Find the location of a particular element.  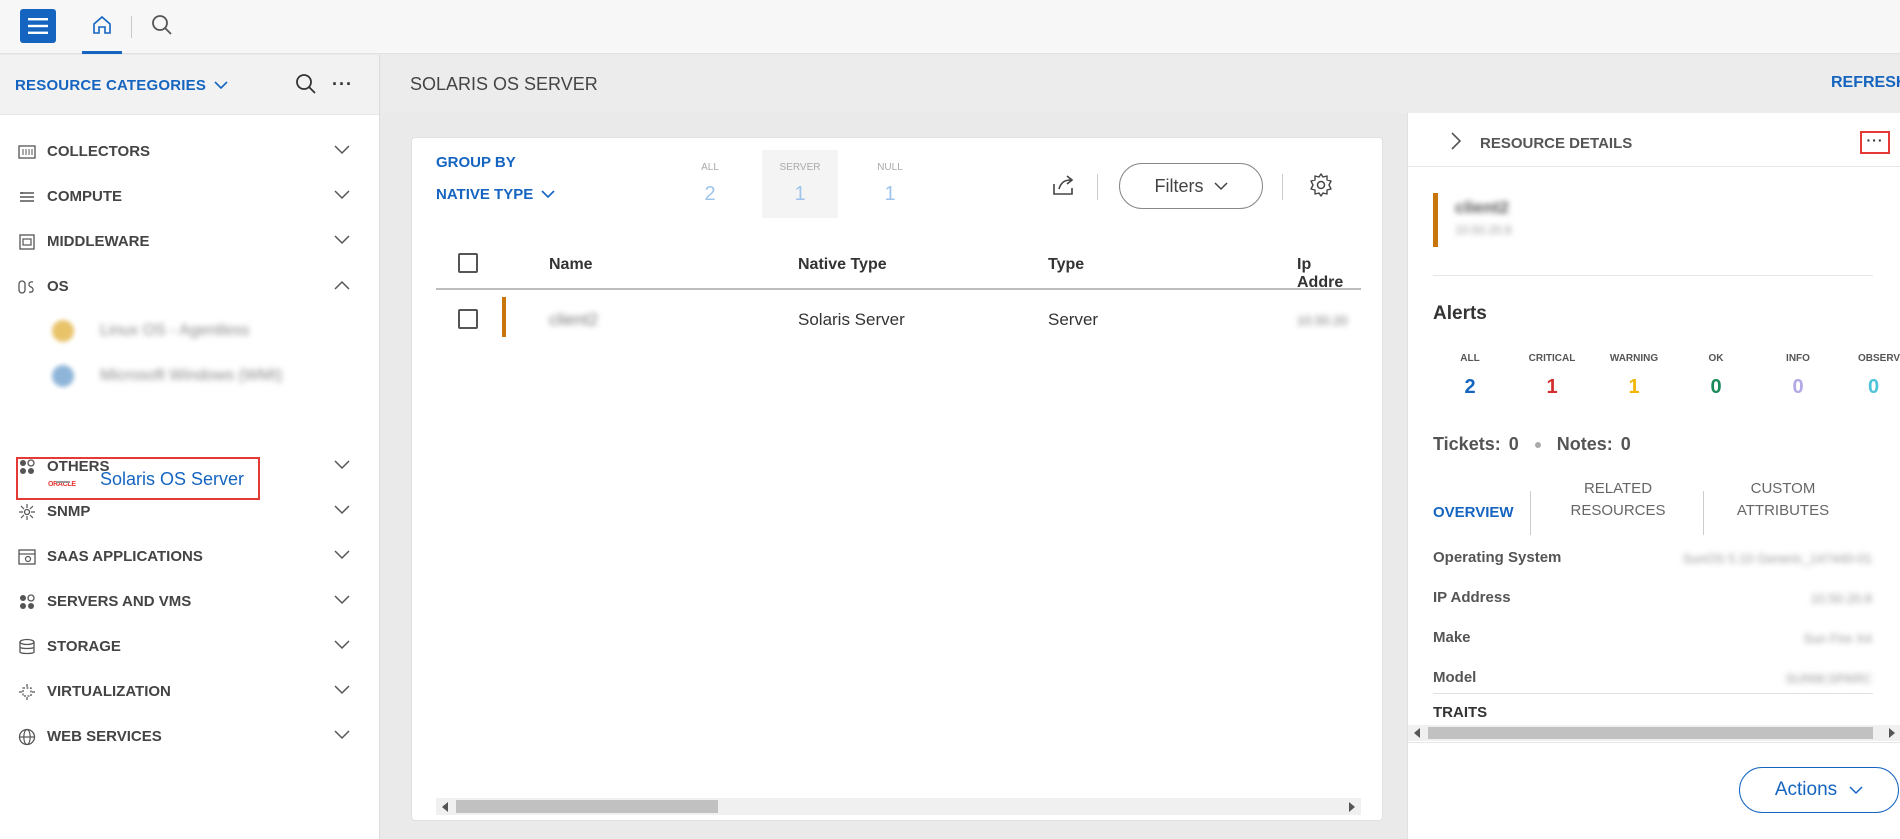

chevron-up-icon is located at coordinates (342, 285).